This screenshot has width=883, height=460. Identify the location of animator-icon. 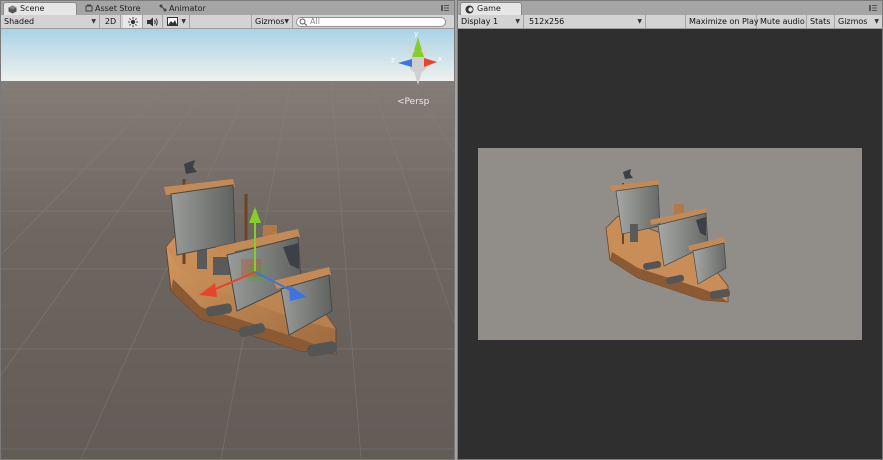
(163, 8).